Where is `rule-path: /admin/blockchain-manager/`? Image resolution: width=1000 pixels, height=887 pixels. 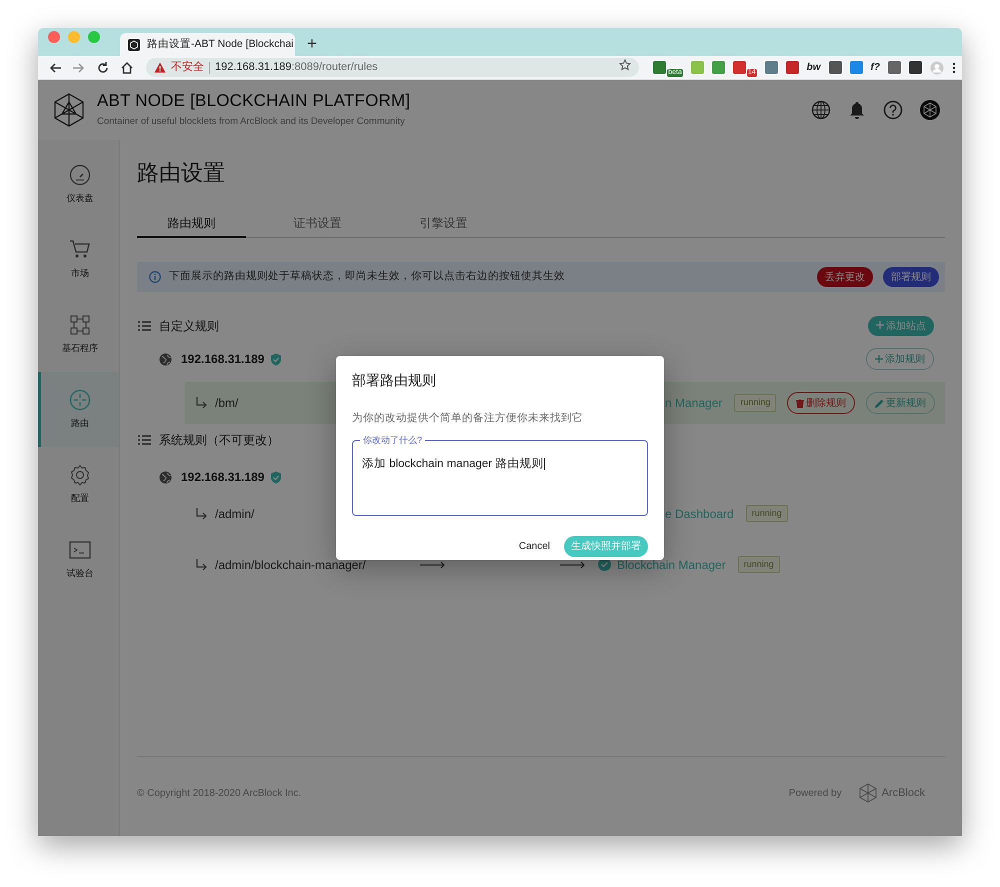
rule-path: /admin/blockchain-manager/ is located at coordinates (290, 565).